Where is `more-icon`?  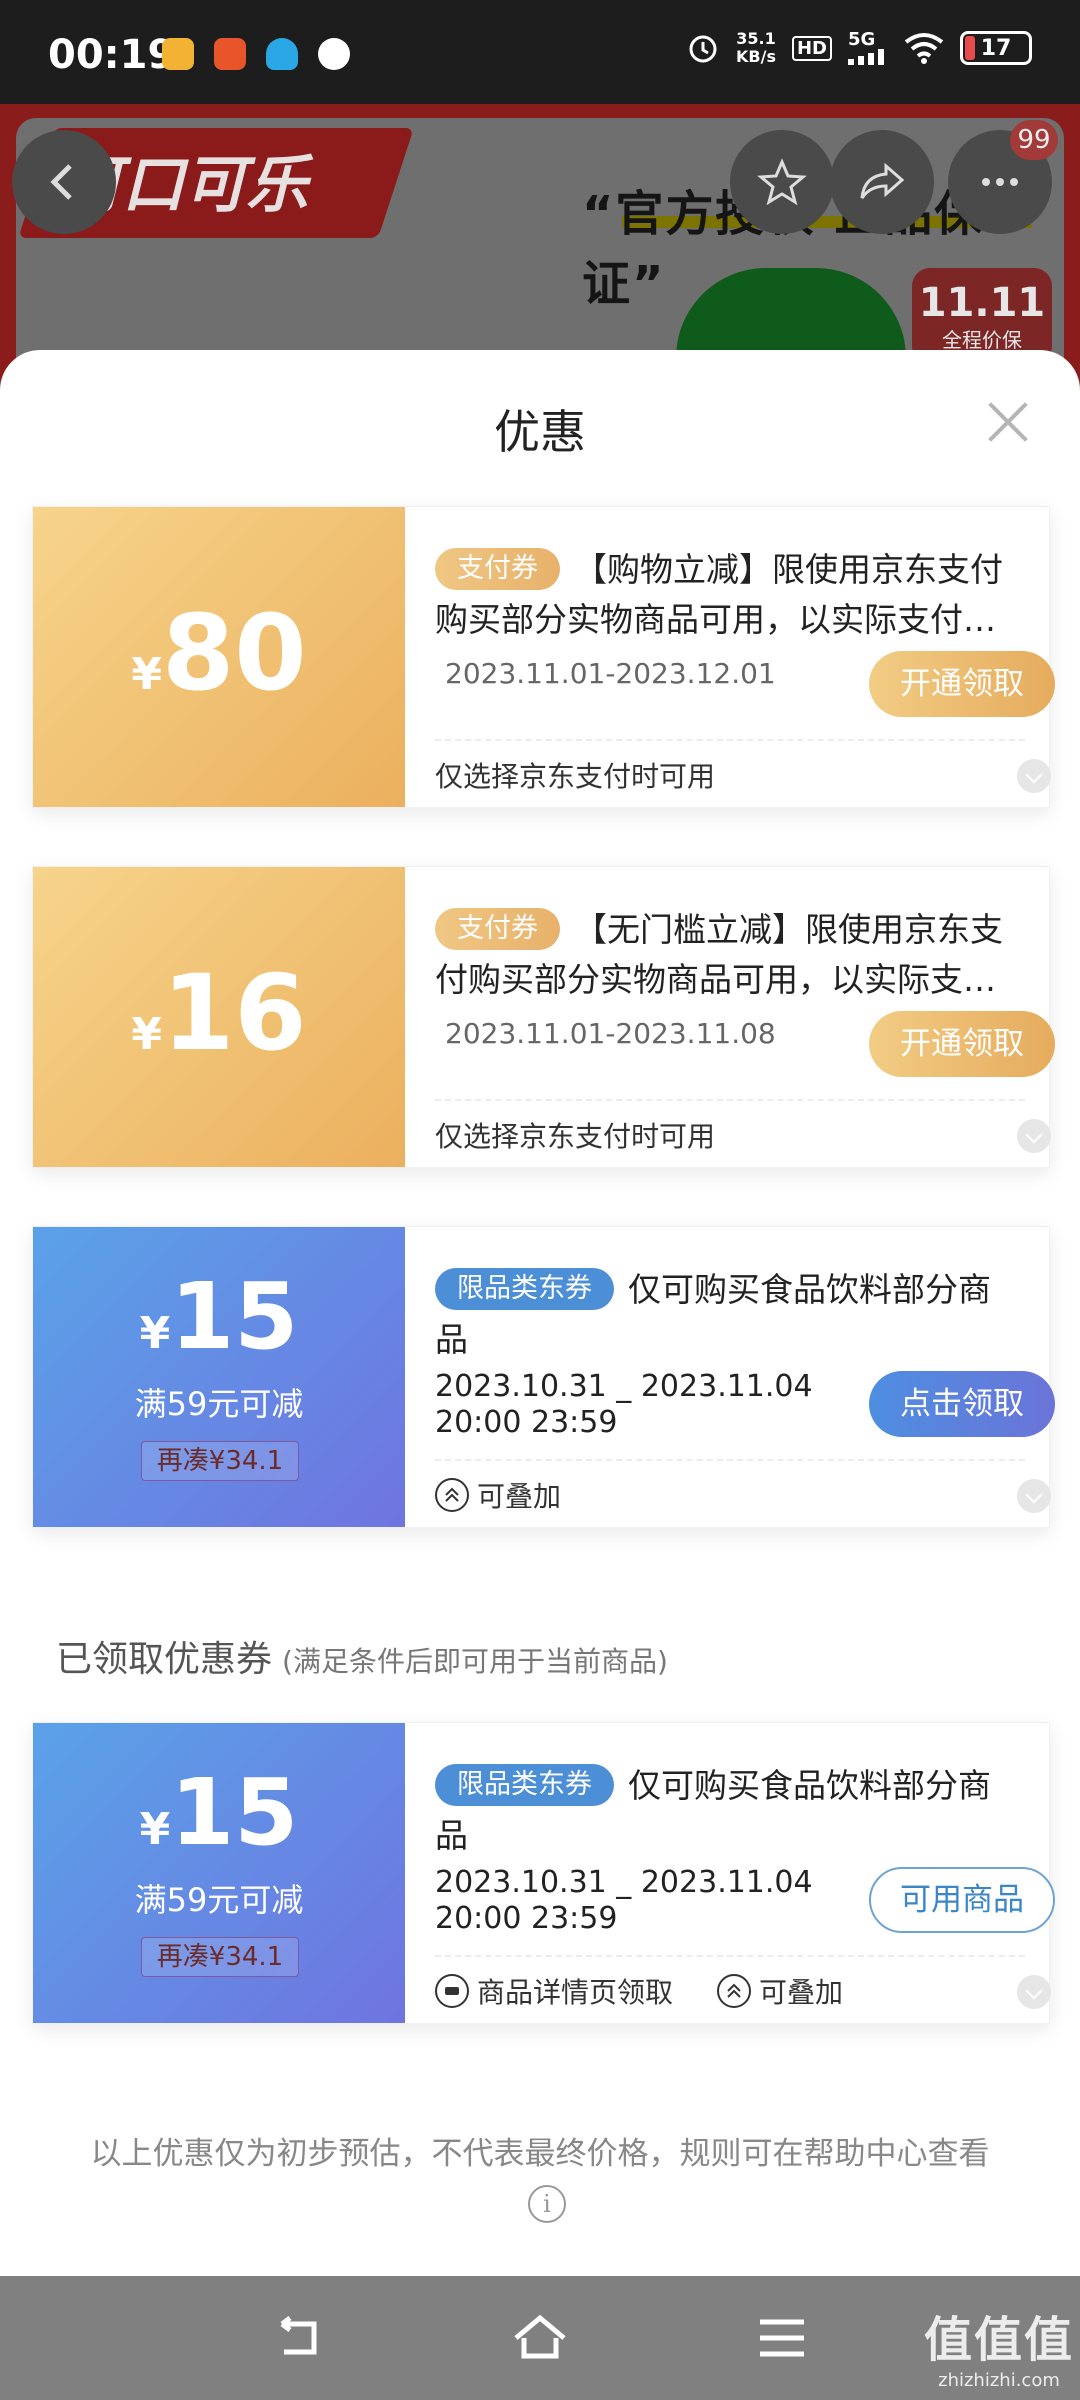 more-icon is located at coordinates (1000, 182).